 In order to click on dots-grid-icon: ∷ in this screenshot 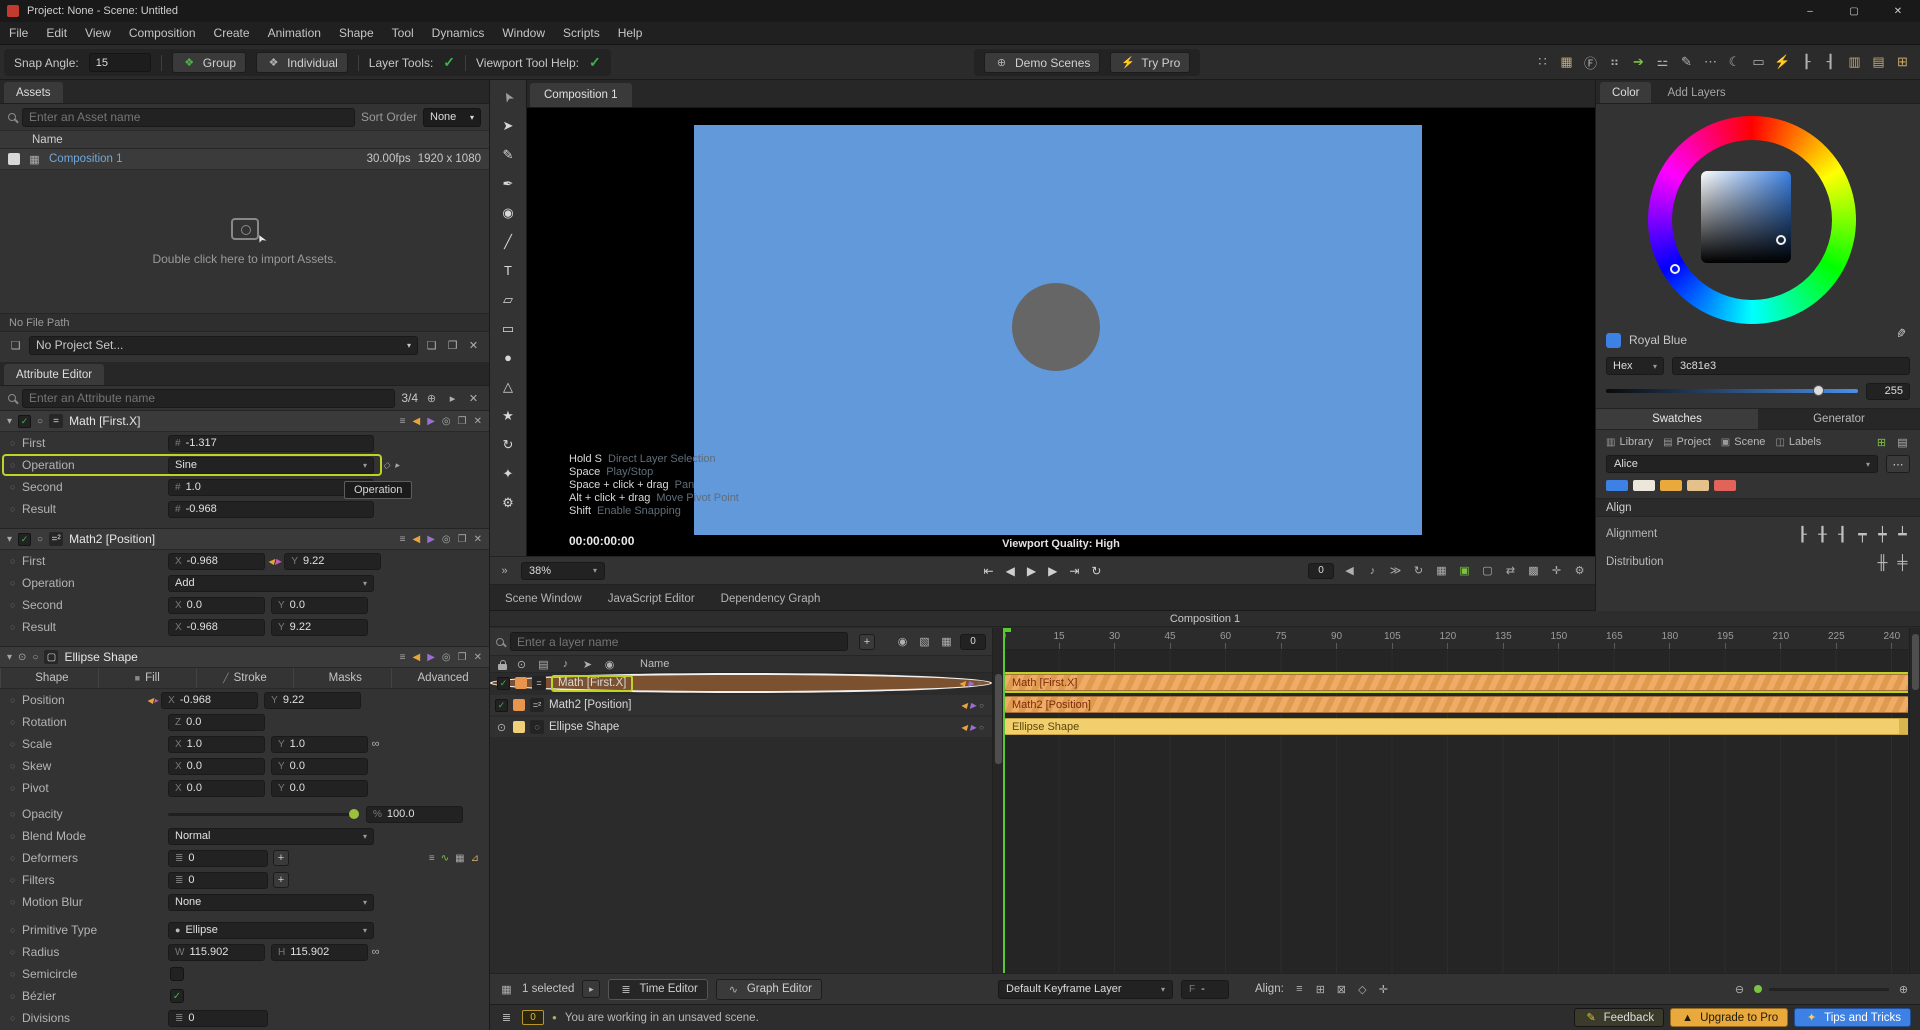, I will do `click(1542, 62)`.